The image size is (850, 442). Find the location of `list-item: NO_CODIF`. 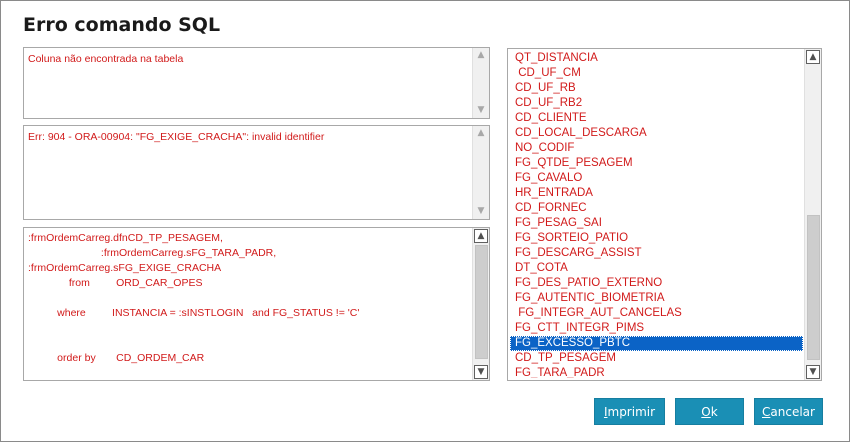

list-item: NO_CODIF is located at coordinates (656, 148).